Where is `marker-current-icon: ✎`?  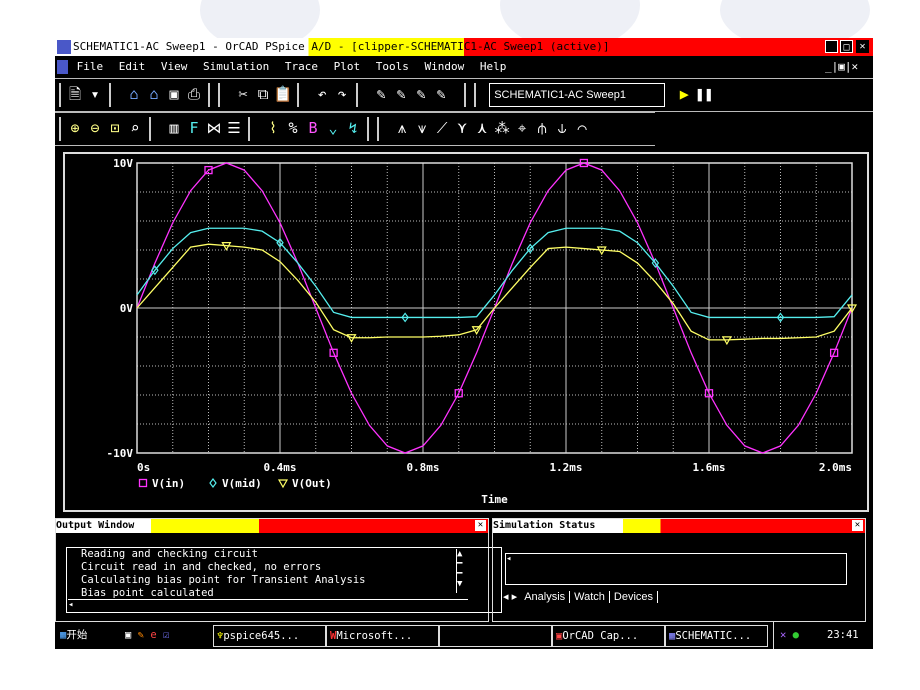
marker-current-icon: ✎ is located at coordinates (401, 94).